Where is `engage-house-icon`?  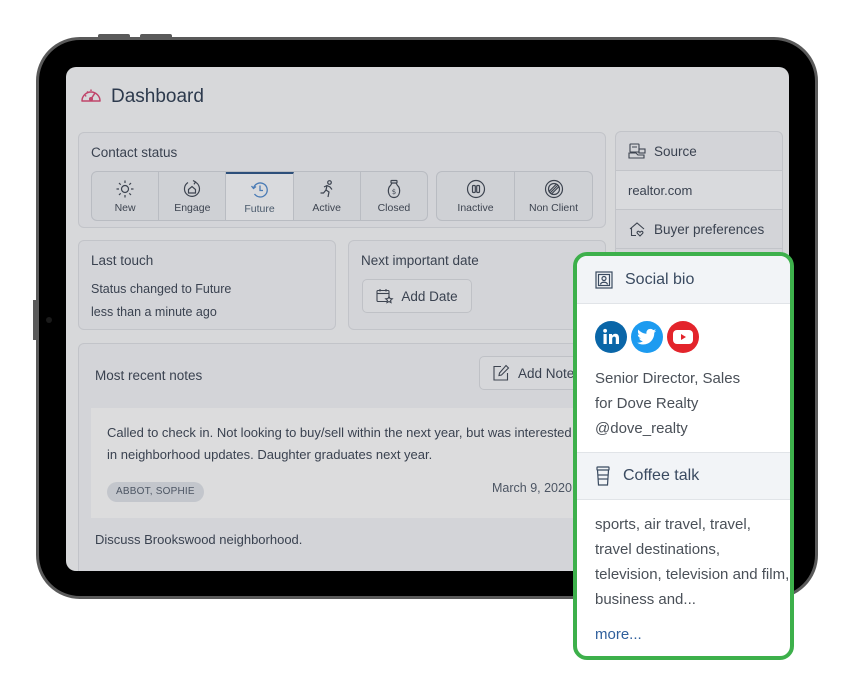 engage-house-icon is located at coordinates (192, 188).